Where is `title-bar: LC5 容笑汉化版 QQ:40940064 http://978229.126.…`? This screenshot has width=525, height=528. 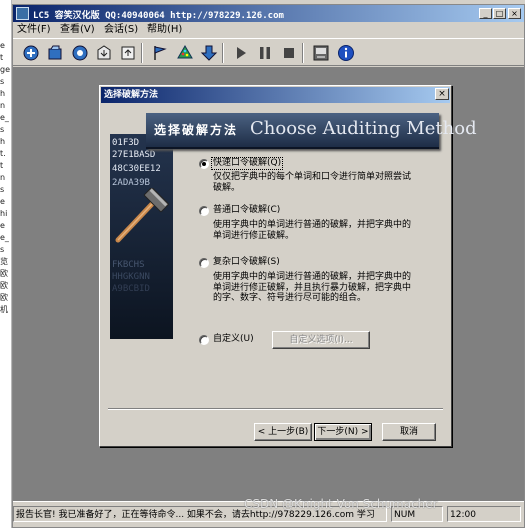
title-bar: LC5 容笑汉化版 QQ:40940064 http://978229.126.… is located at coordinates (268, 13).